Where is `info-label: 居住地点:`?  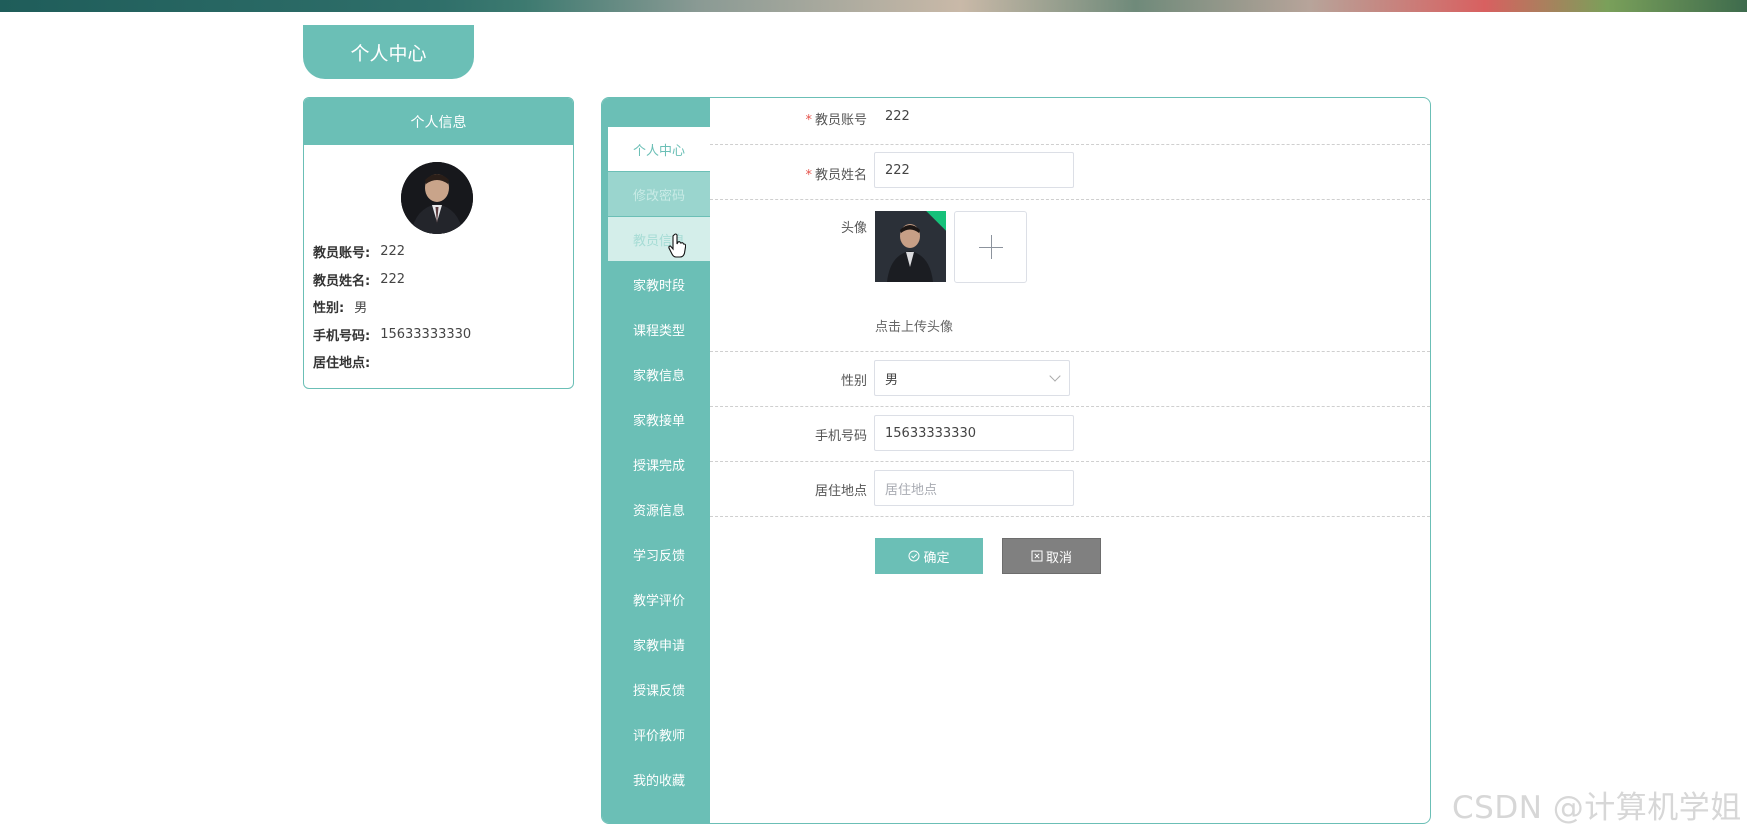
info-label: 居住地点: is located at coordinates (342, 364).